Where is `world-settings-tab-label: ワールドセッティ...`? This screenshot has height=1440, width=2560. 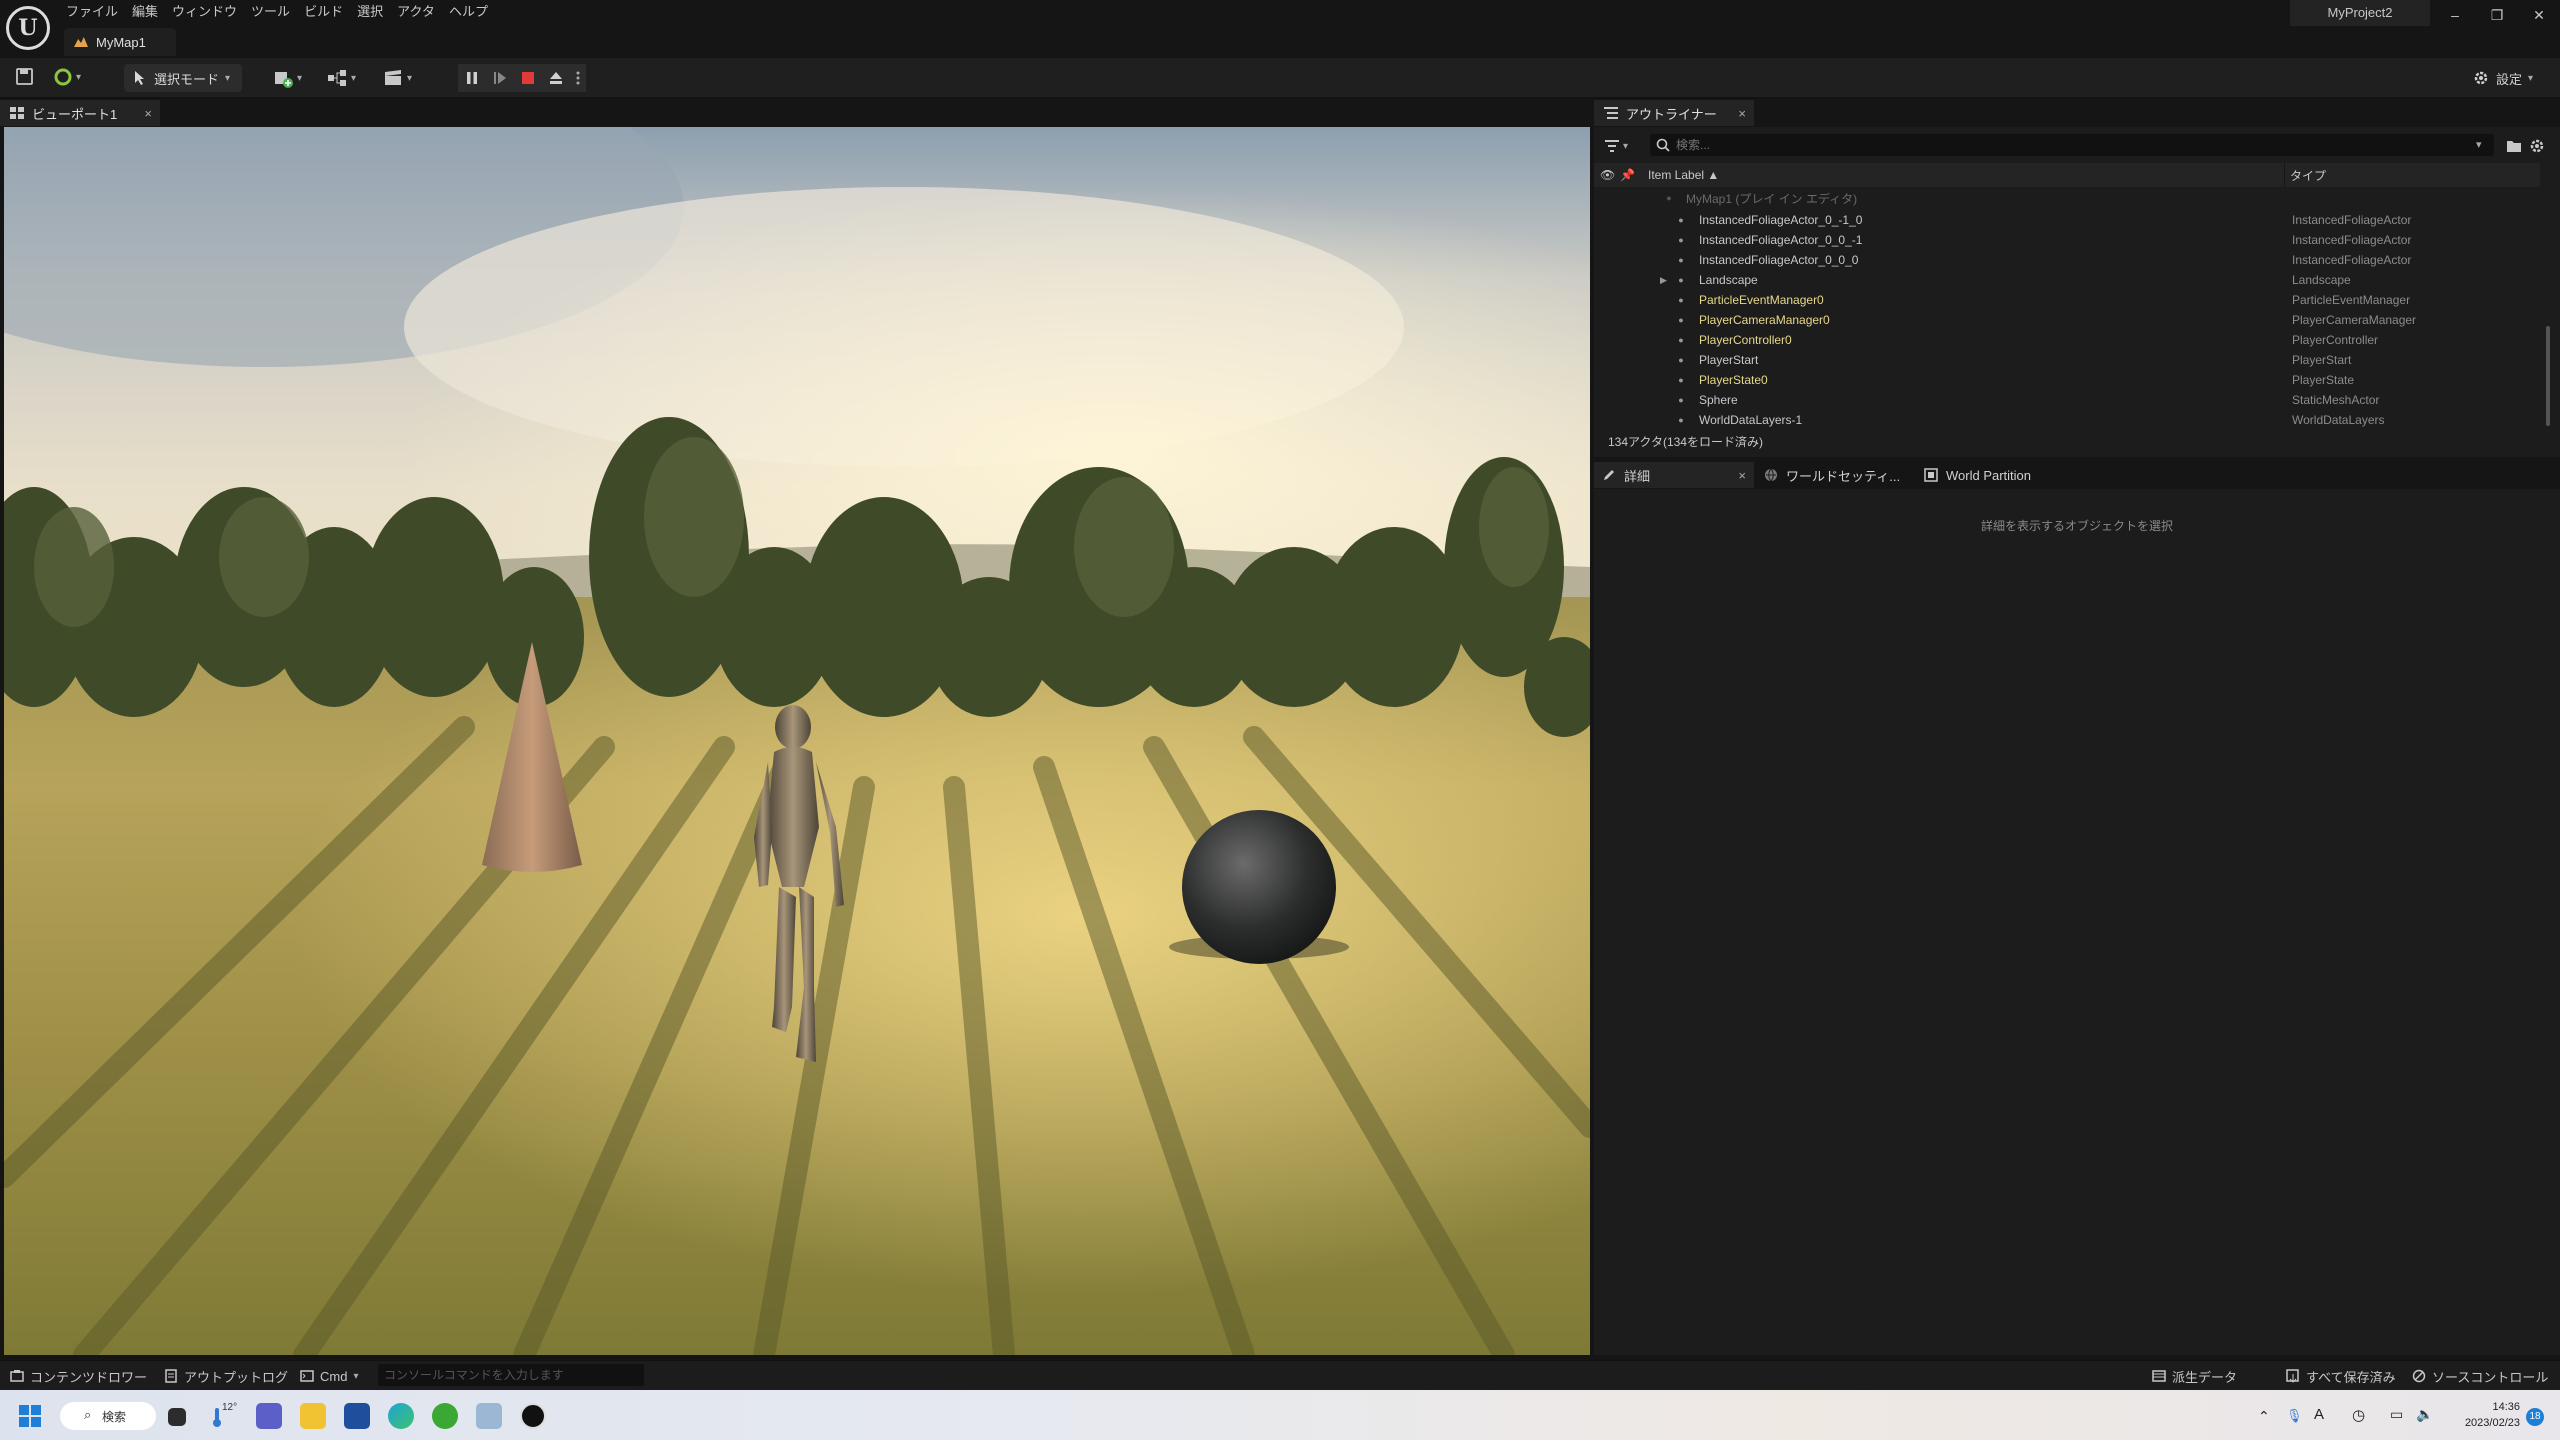
world-settings-tab-label: ワールドセッティ... is located at coordinates (1843, 476).